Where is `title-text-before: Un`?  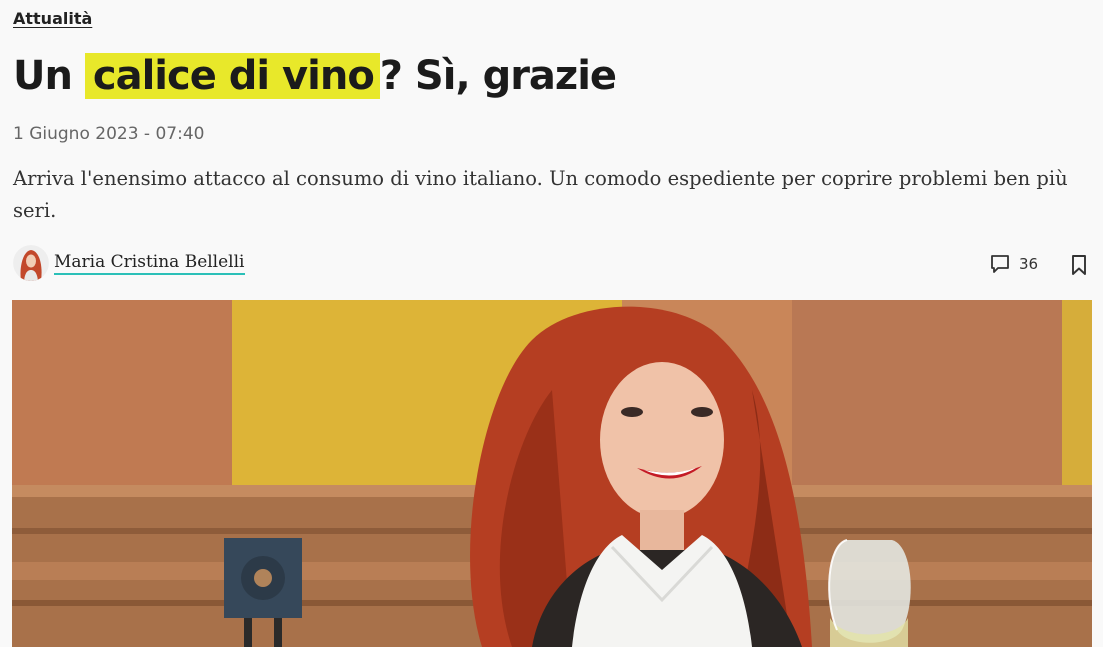
title-text-before: Un is located at coordinates (49, 76).